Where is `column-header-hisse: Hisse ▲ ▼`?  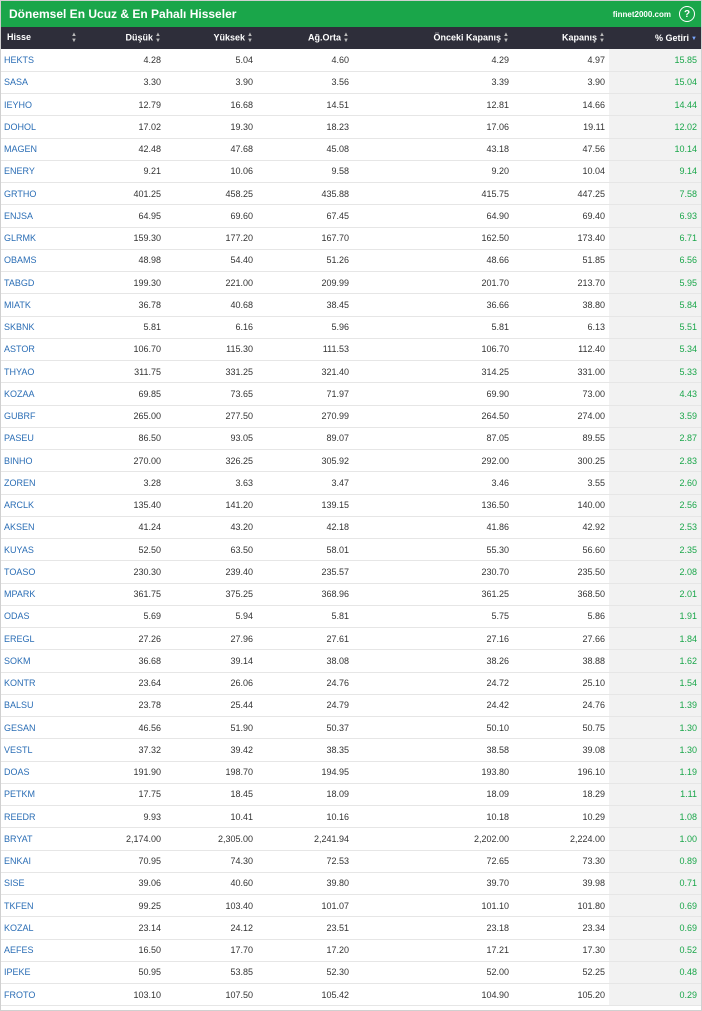 column-header-hisse: Hisse ▲ ▼ is located at coordinates (41, 38).